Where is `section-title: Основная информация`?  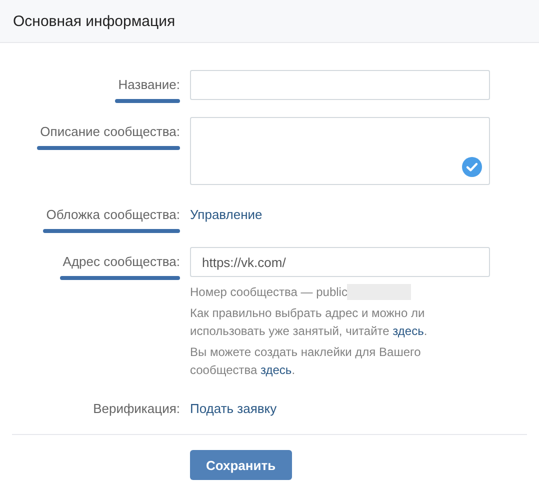
section-title: Основная информация is located at coordinates (94, 21).